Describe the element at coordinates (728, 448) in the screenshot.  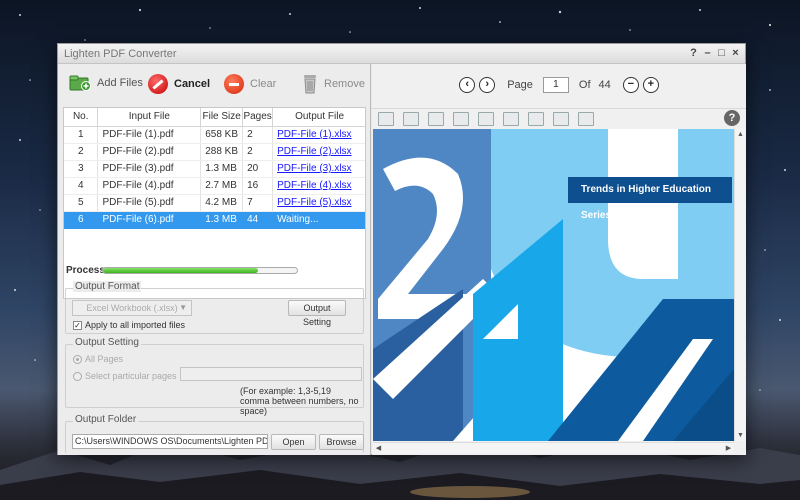
I see `scroll-right-icon: ▶` at that location.